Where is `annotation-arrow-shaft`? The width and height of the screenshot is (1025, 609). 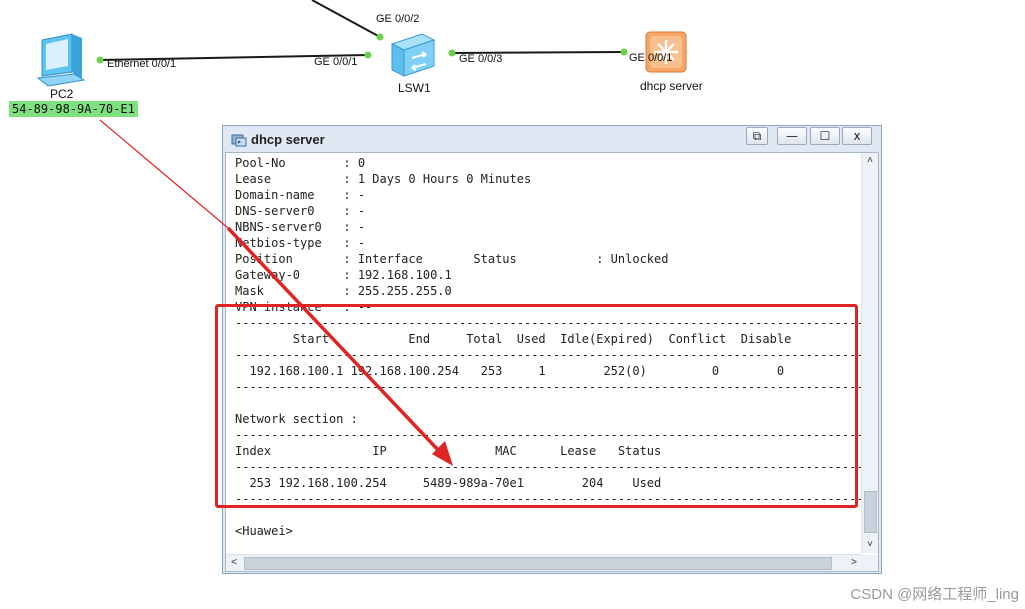
annotation-arrow-shaft is located at coordinates (334, 340).